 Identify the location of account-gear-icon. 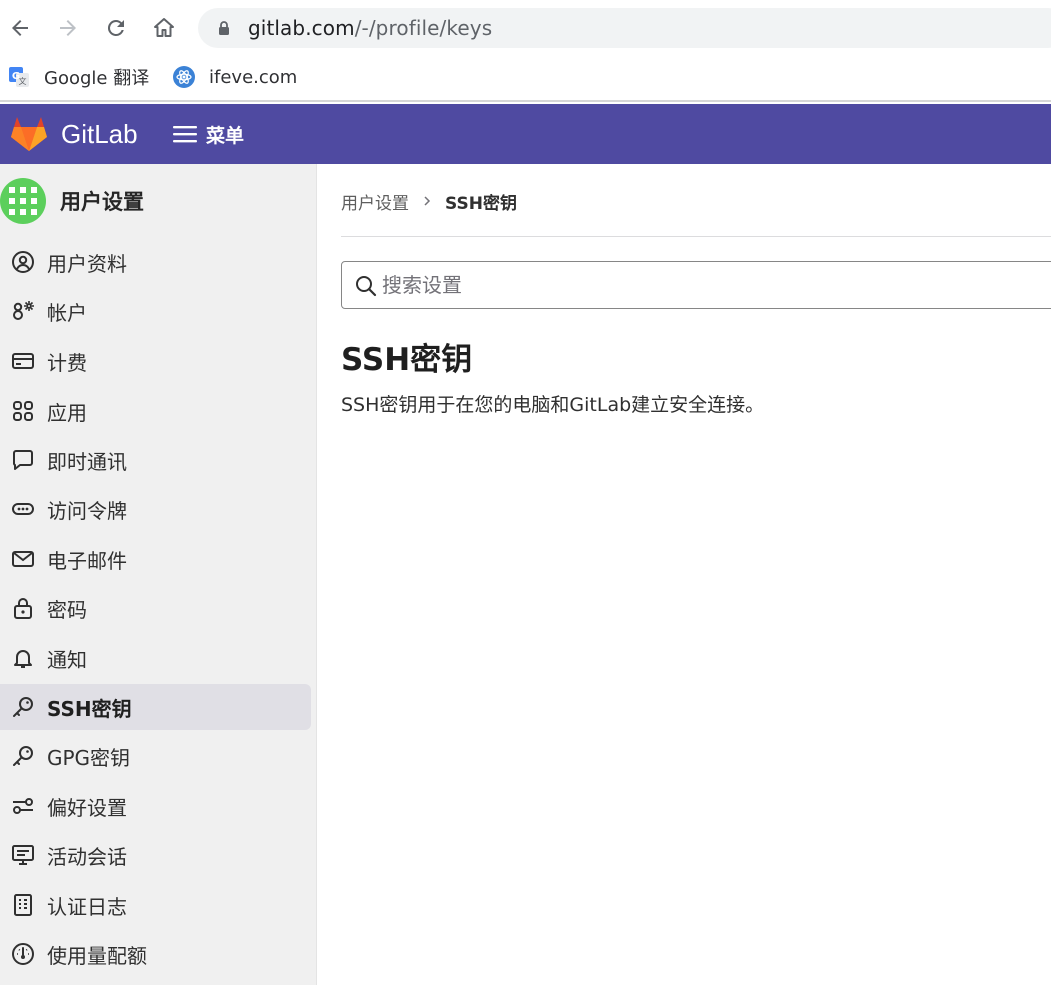
(23, 310).